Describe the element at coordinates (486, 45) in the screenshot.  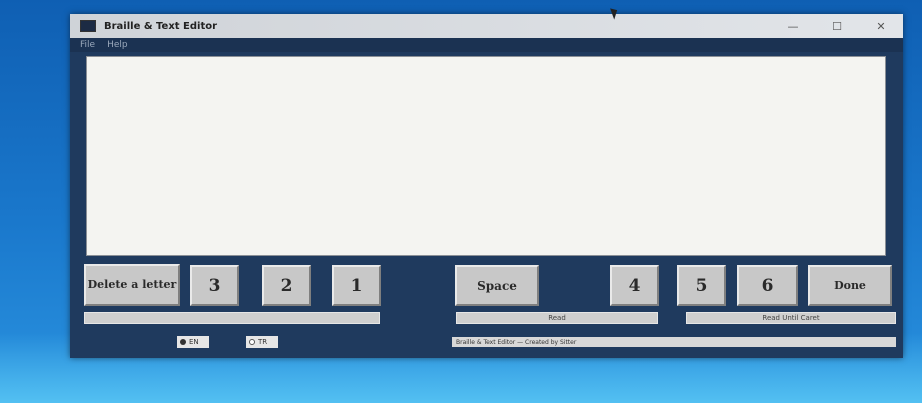
I see `menu-bar: File Help` at that location.